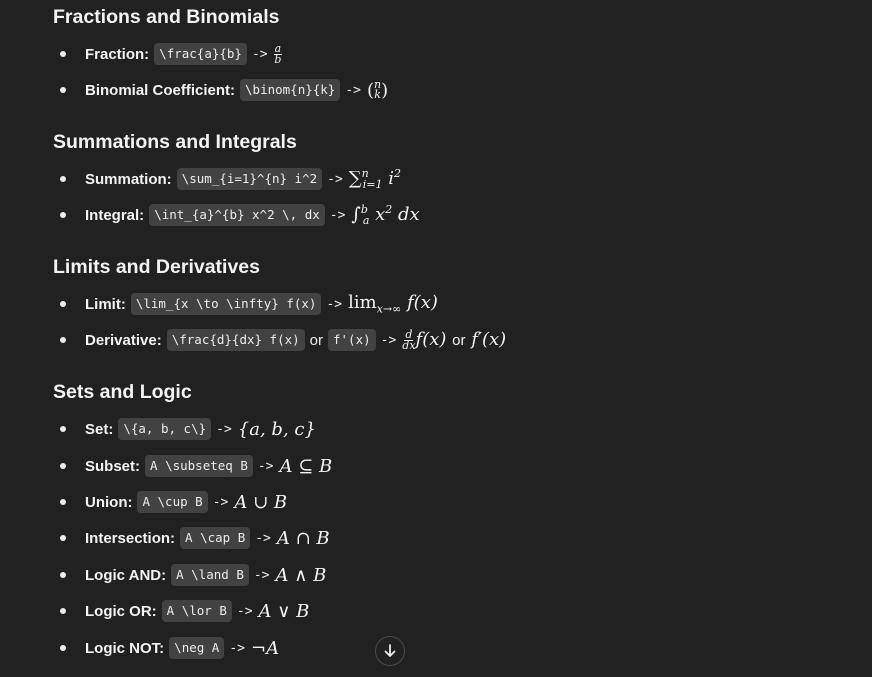 This screenshot has height=677, width=872. I want to click on inline-code: \sum_{i=1}^{n} i^2, so click(249, 179).